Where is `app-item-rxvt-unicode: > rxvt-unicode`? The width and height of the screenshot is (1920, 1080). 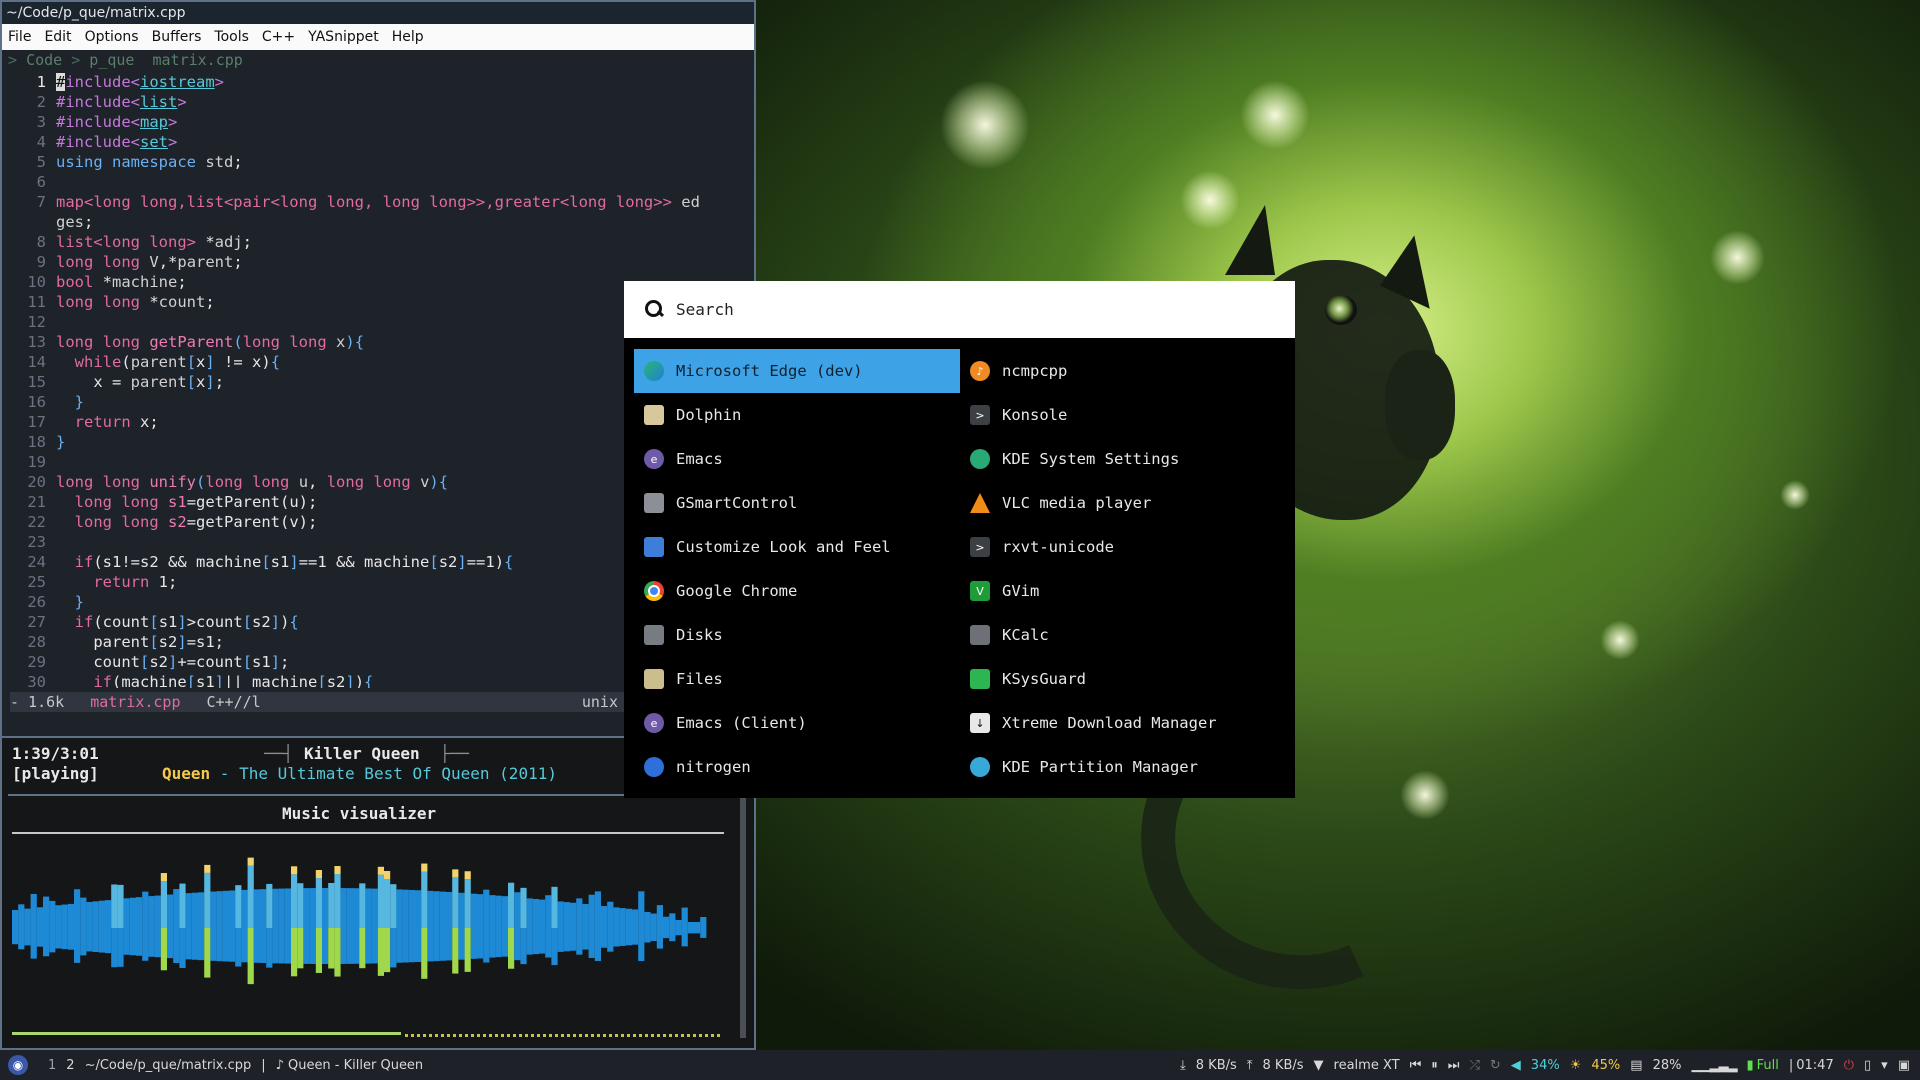
app-item-rxvt-unicode: > rxvt-unicode is located at coordinates (1123, 547).